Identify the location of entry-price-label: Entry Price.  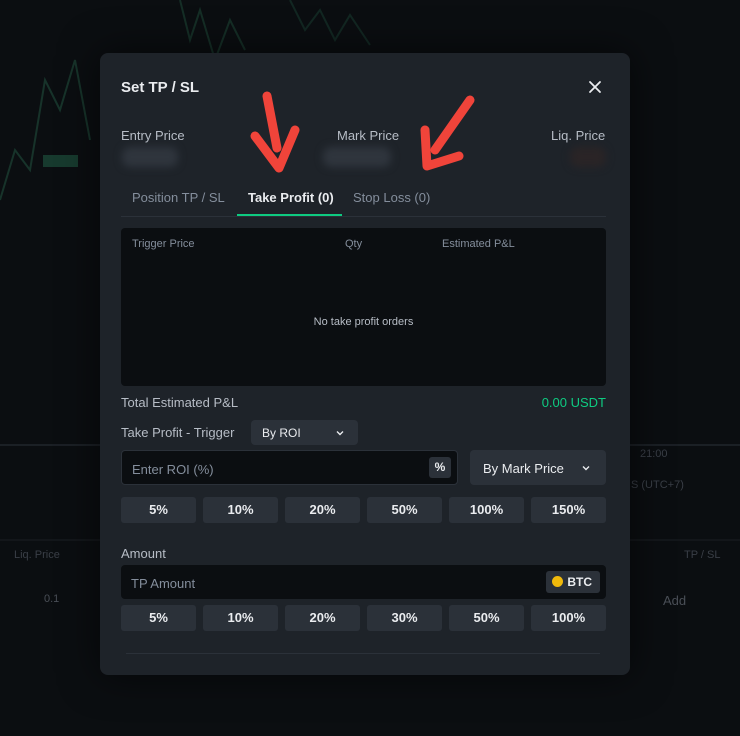
(153, 135).